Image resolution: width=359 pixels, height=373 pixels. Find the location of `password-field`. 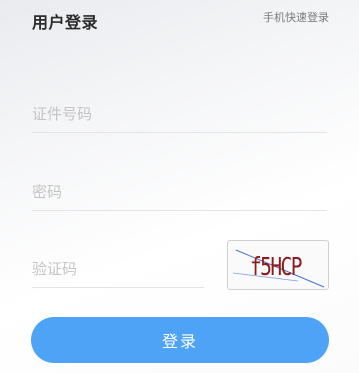

password-field is located at coordinates (179, 192).